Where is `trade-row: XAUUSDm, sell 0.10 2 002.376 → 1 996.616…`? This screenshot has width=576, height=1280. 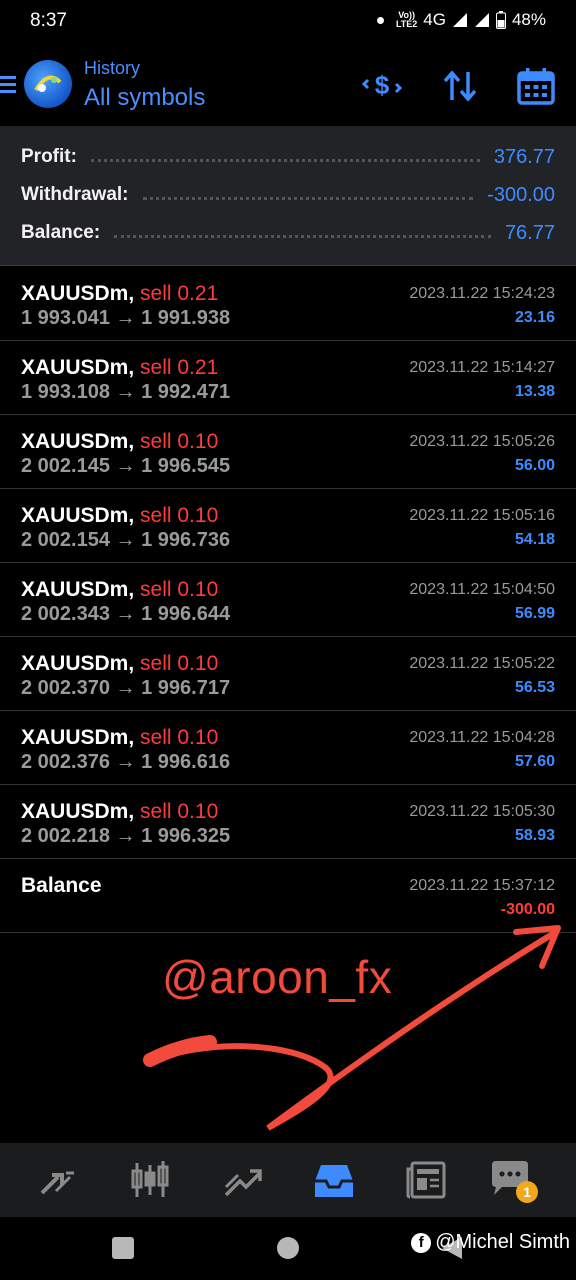 trade-row: XAUUSDm, sell 0.10 2 002.376 → 1 996.616… is located at coordinates (288, 748).